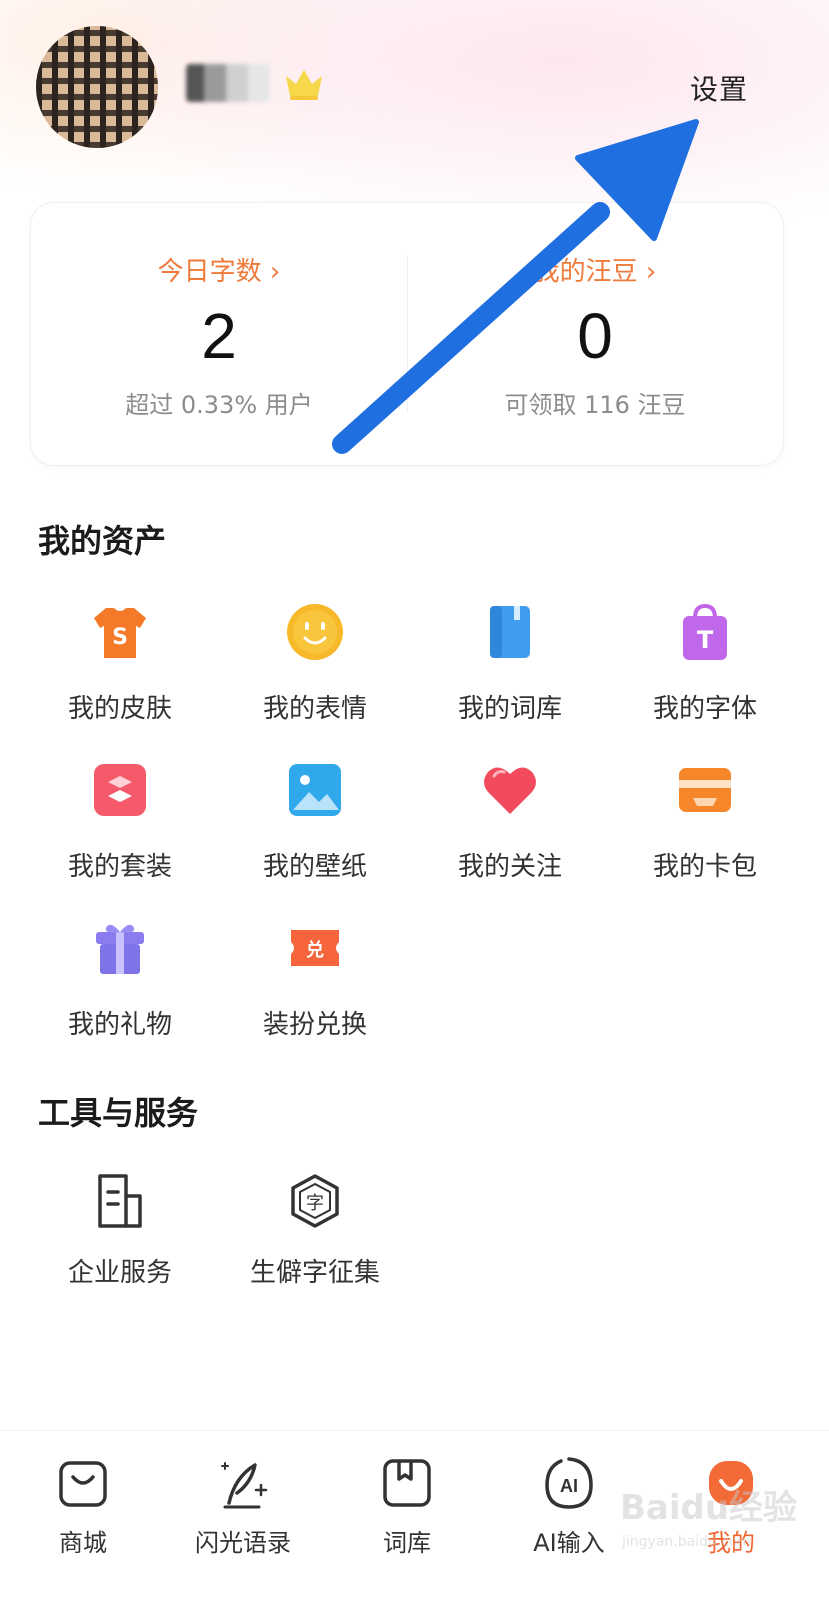 The image size is (829, 1601). What do you see at coordinates (304, 85) in the screenshot?
I see `vip-badge-icon` at bounding box center [304, 85].